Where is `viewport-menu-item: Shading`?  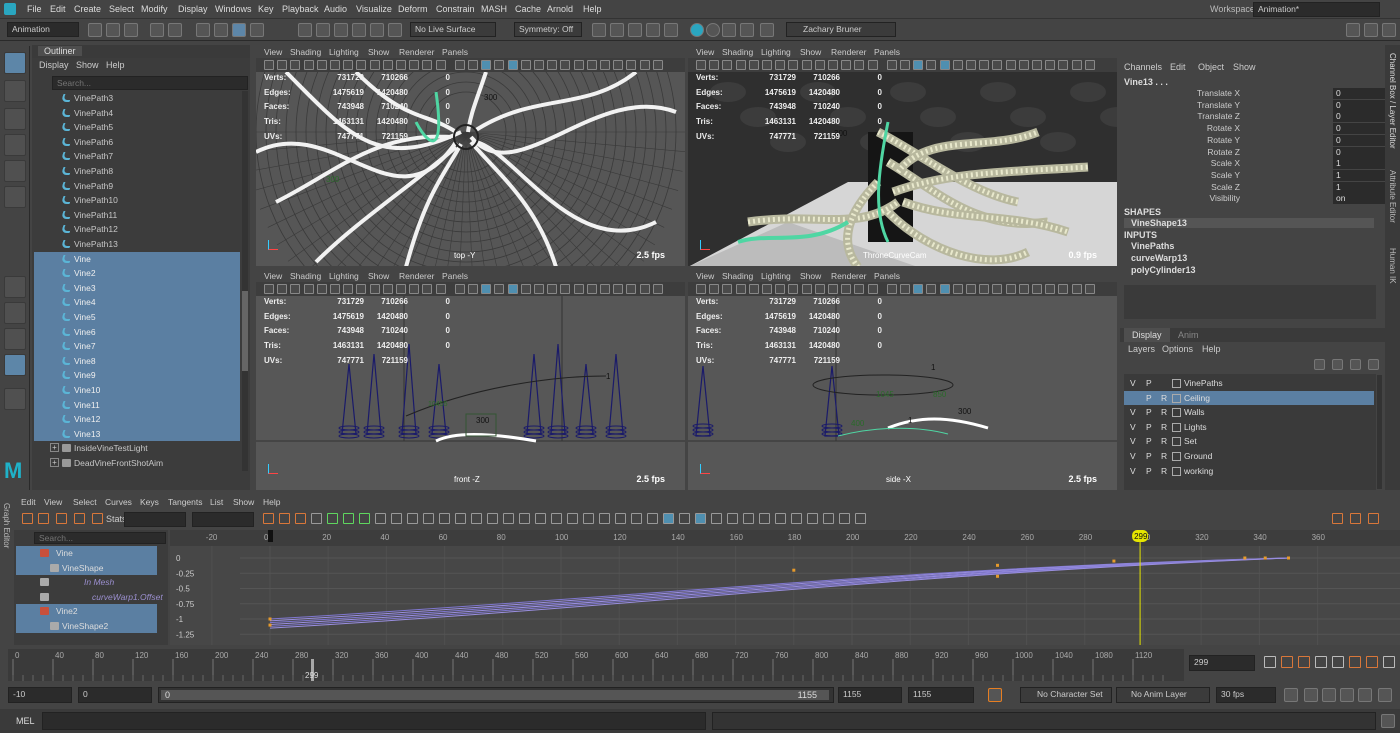
viewport-menu-item: Shading is located at coordinates (737, 52).